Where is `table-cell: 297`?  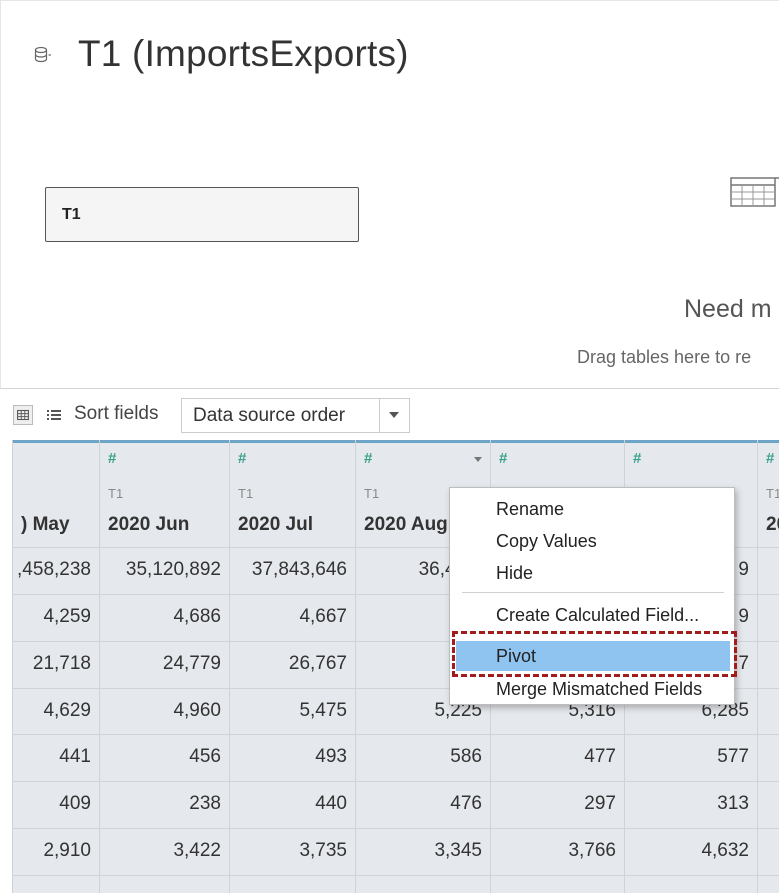
table-cell: 297 is located at coordinates (600, 804).